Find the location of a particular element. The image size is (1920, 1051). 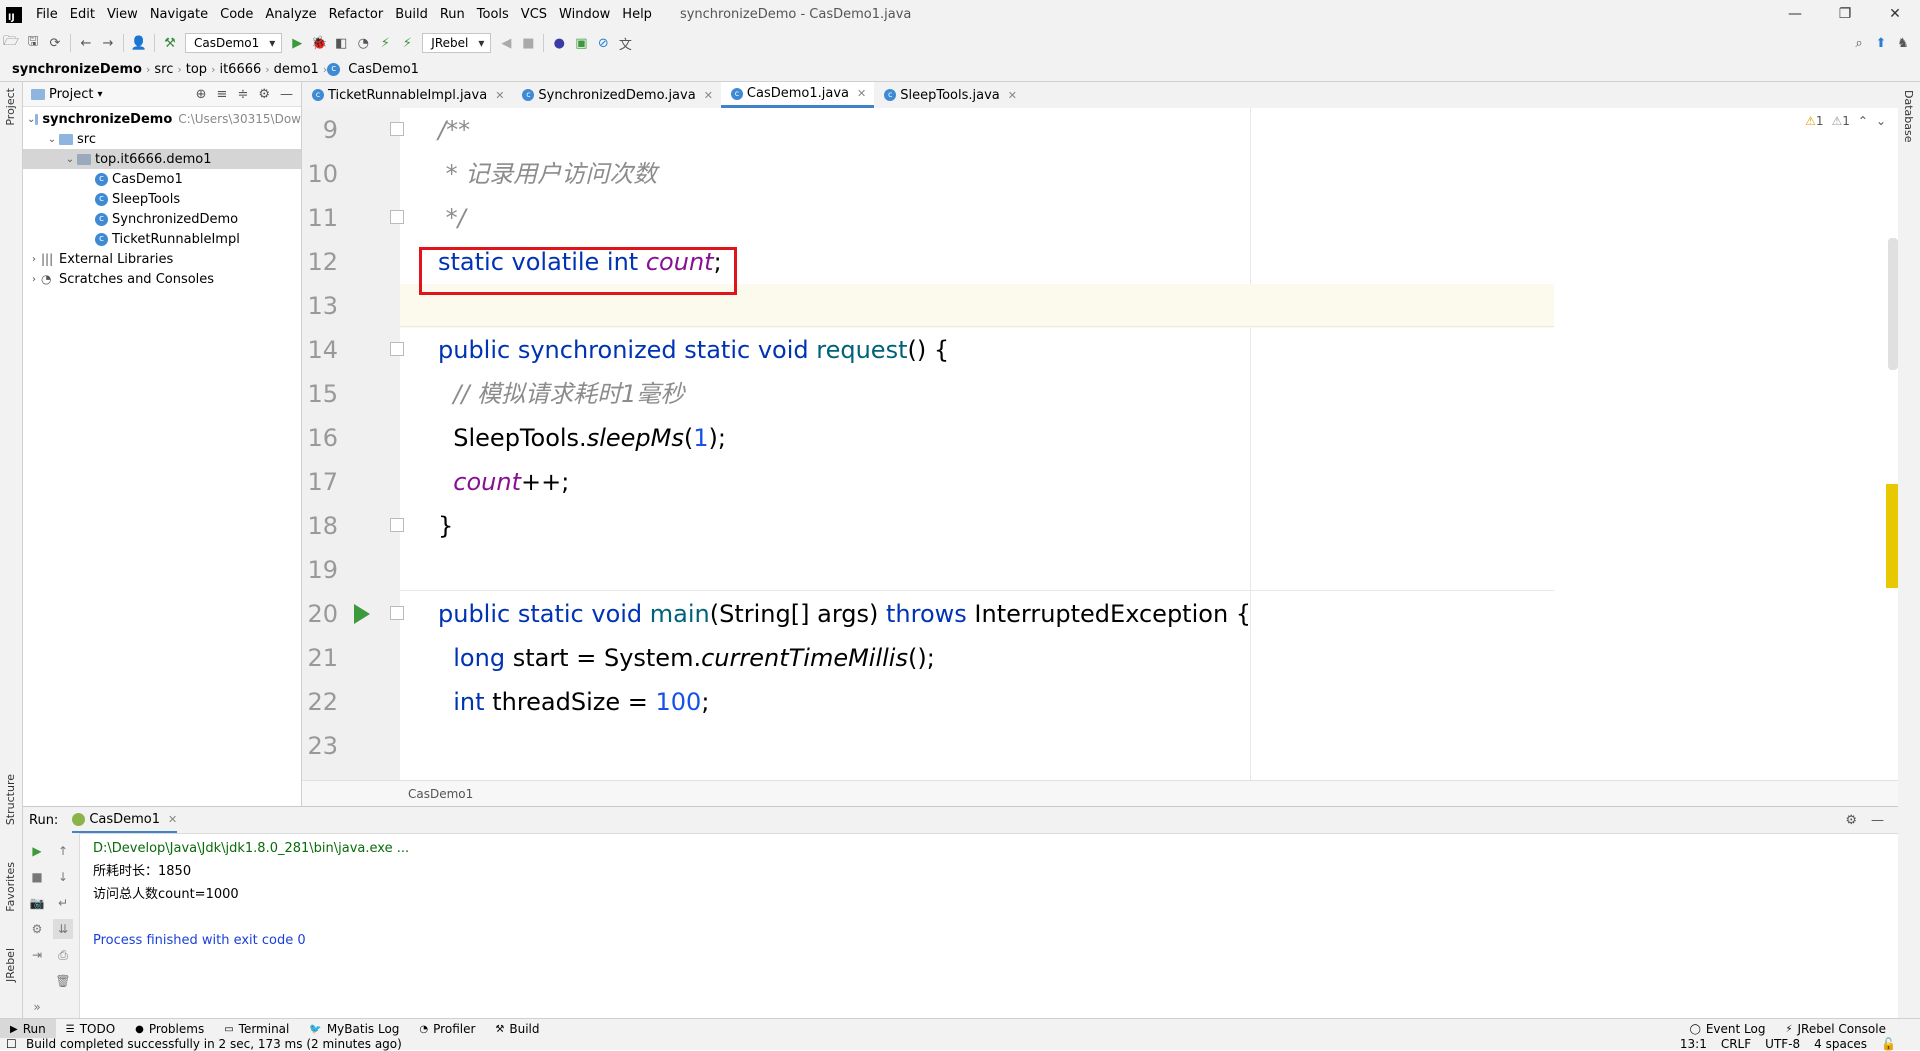

expand-all-icon: ≡ is located at coordinates (222, 94).